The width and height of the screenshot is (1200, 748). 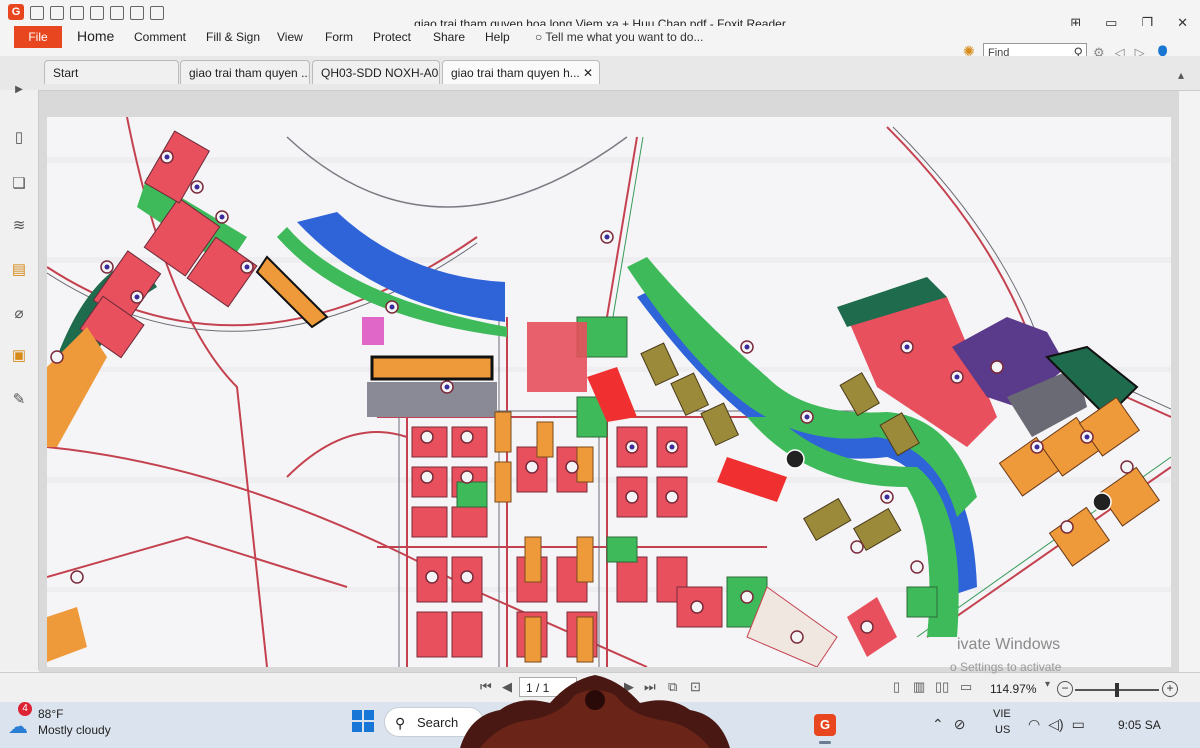 What do you see at coordinates (19, 355) in the screenshot?
I see `security-icon: ▣` at bounding box center [19, 355].